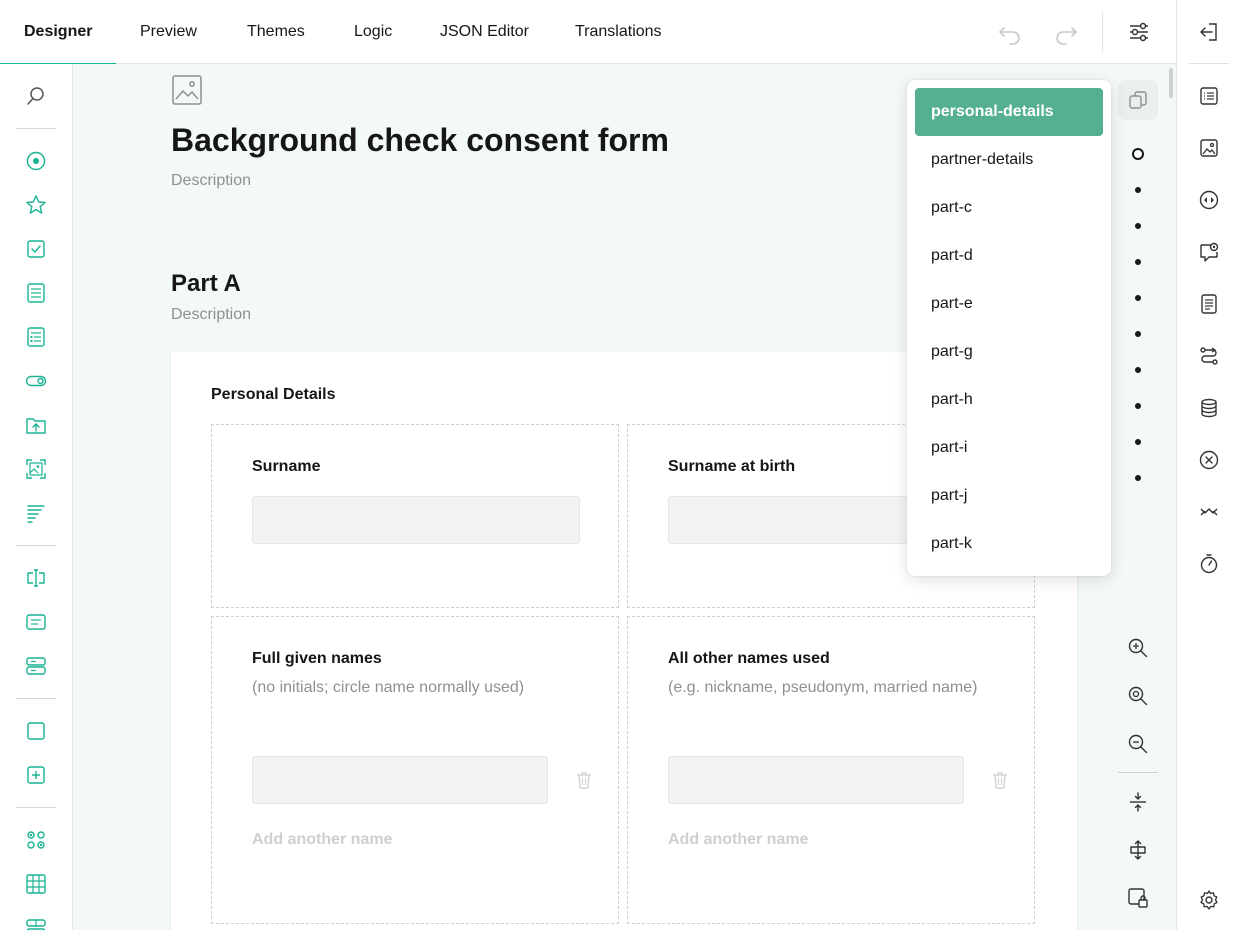  Describe the element at coordinates (317, 659) in the screenshot. I see `question-title: Full given names` at that location.